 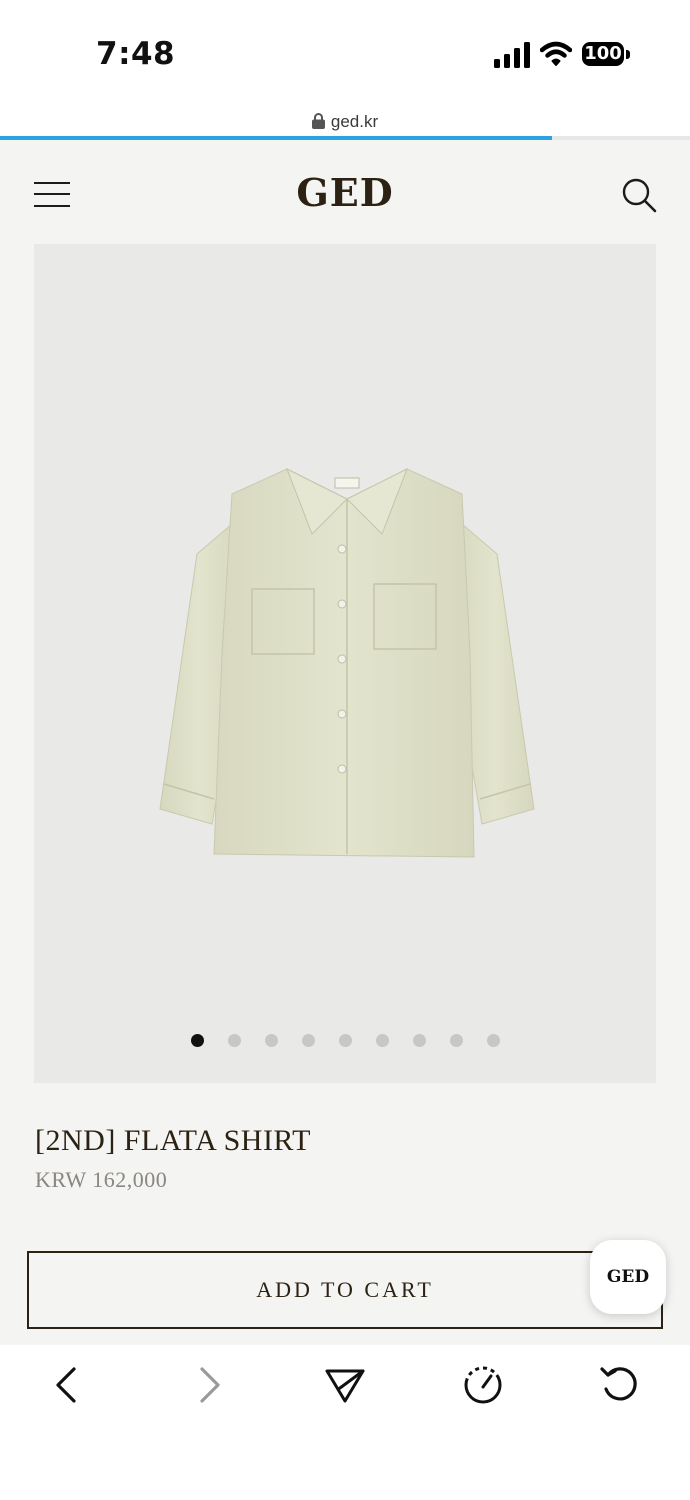 I want to click on site-logo: GED, so click(x=345, y=192).